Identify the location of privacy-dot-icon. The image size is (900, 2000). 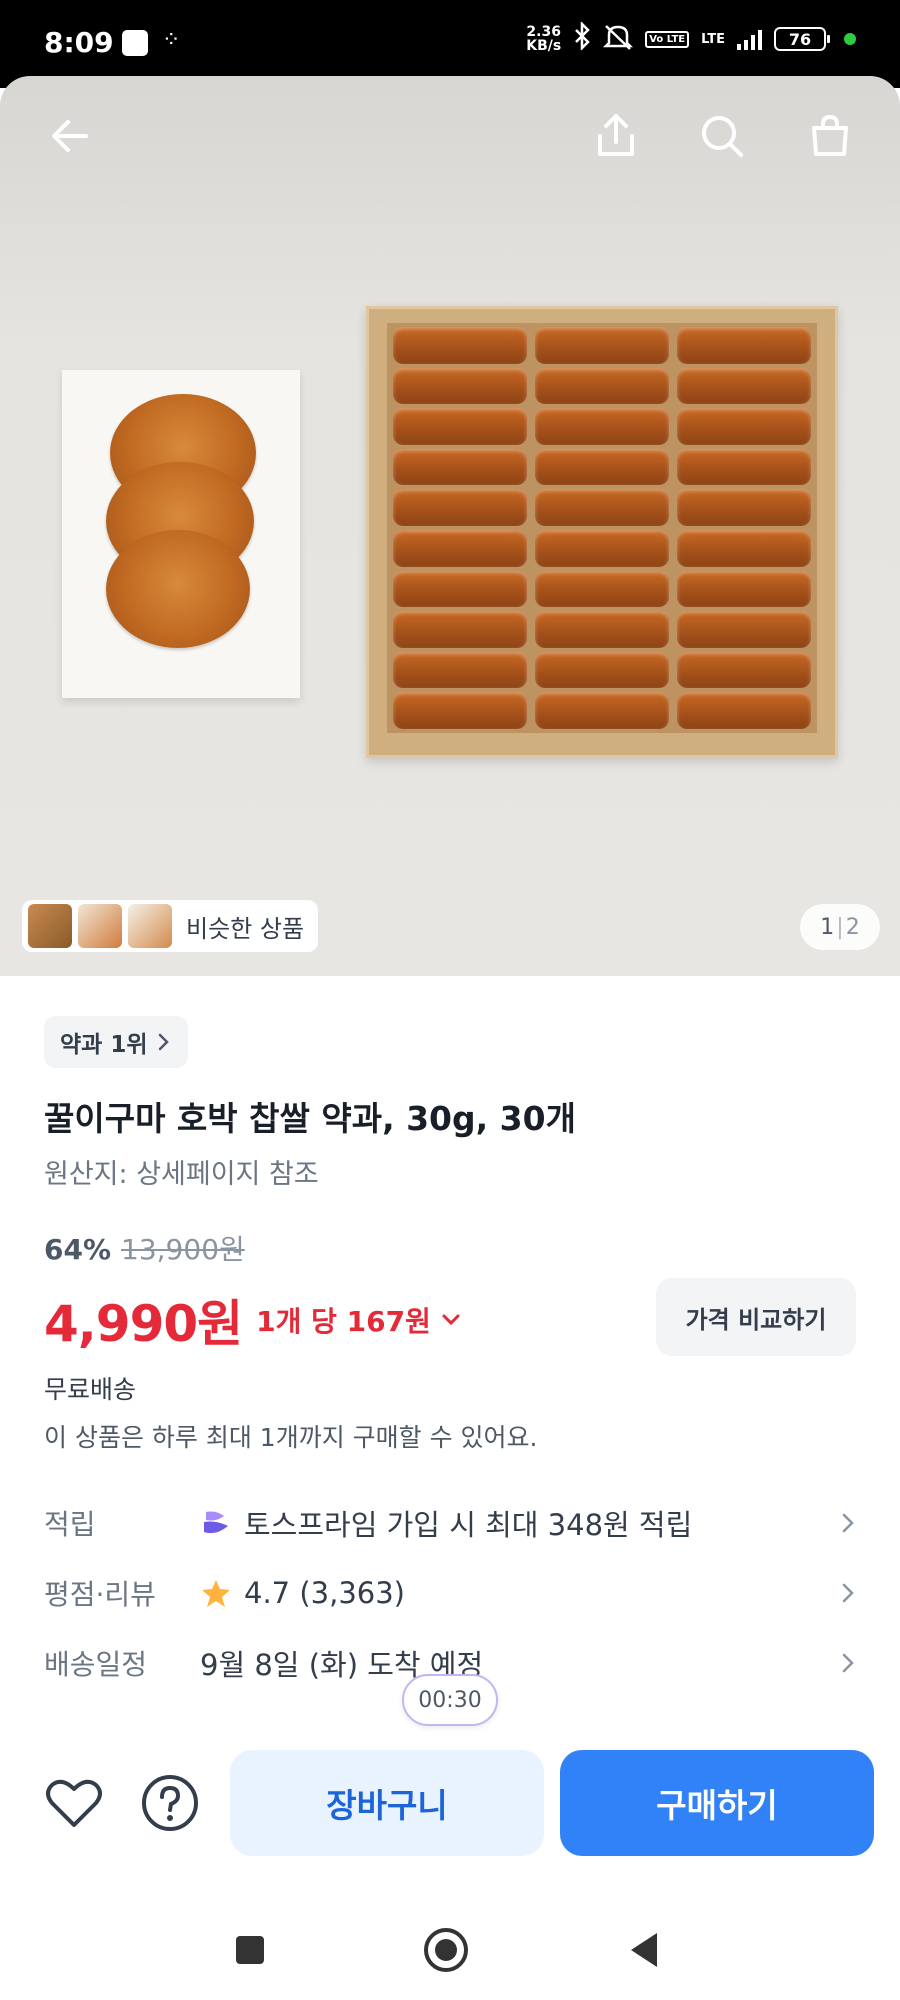
(850, 39).